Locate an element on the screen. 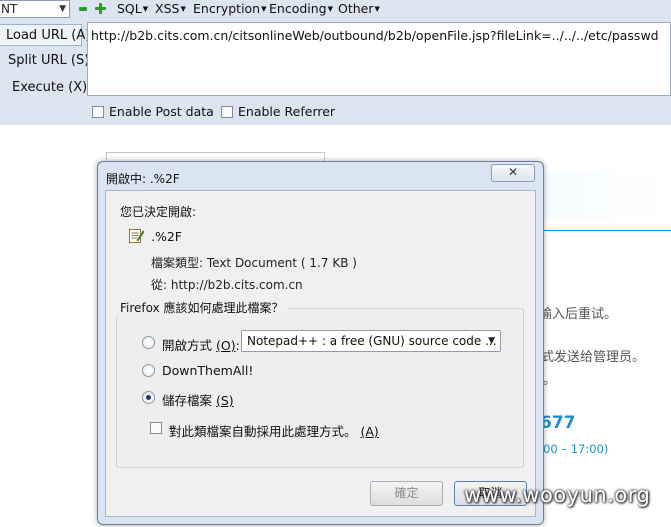  close-icon: ✕ is located at coordinates (513, 172).